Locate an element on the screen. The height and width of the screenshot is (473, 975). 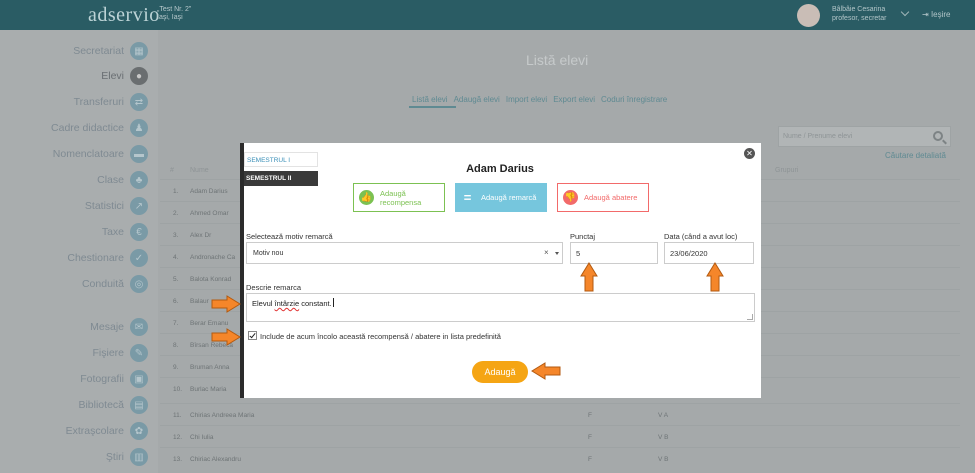
row-name: Burlac Maria is located at coordinates (208, 389).